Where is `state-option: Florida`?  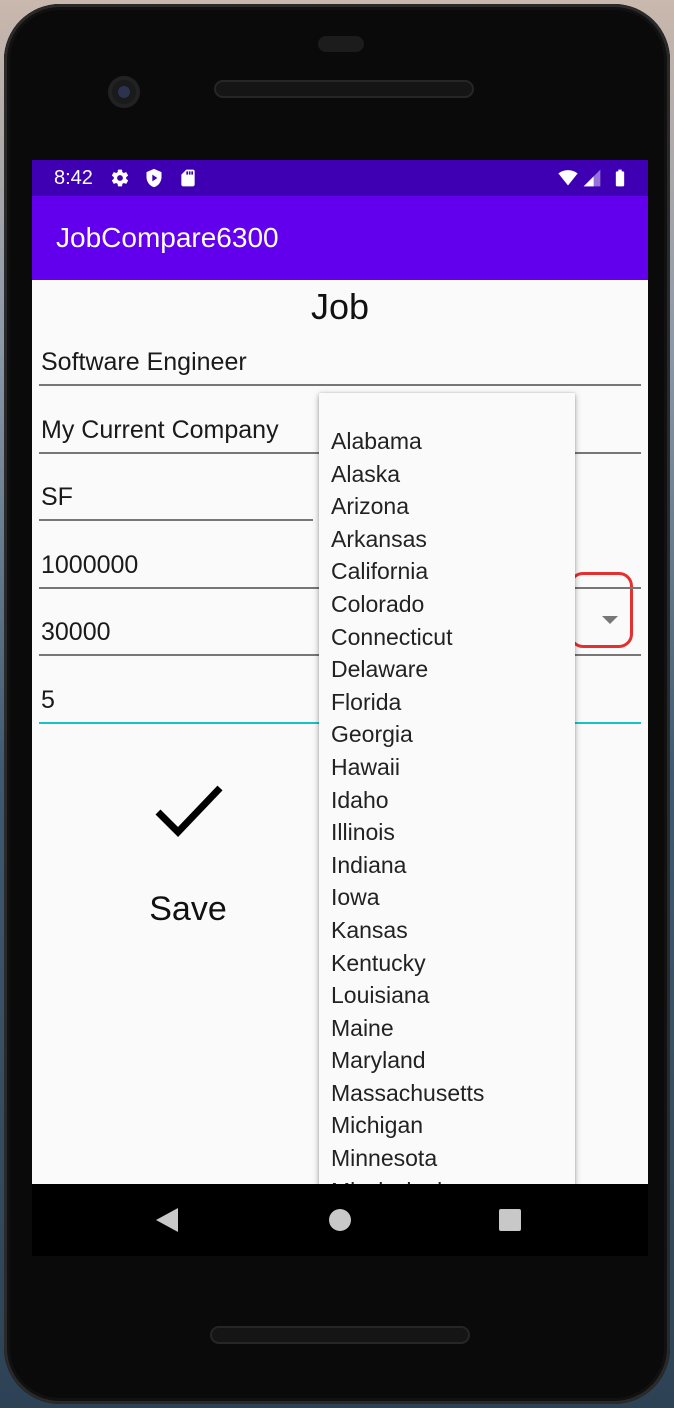 state-option: Florida is located at coordinates (447, 702).